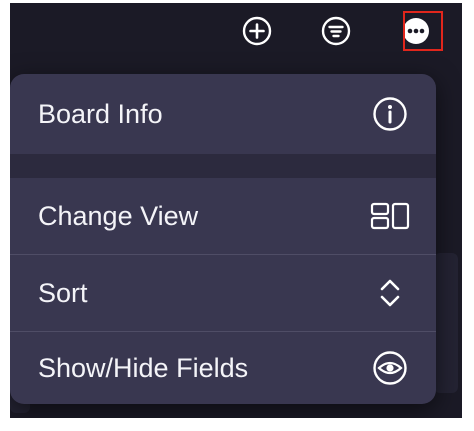 The image size is (474, 431). I want to click on sort-chevrons-icon, so click(390, 293).